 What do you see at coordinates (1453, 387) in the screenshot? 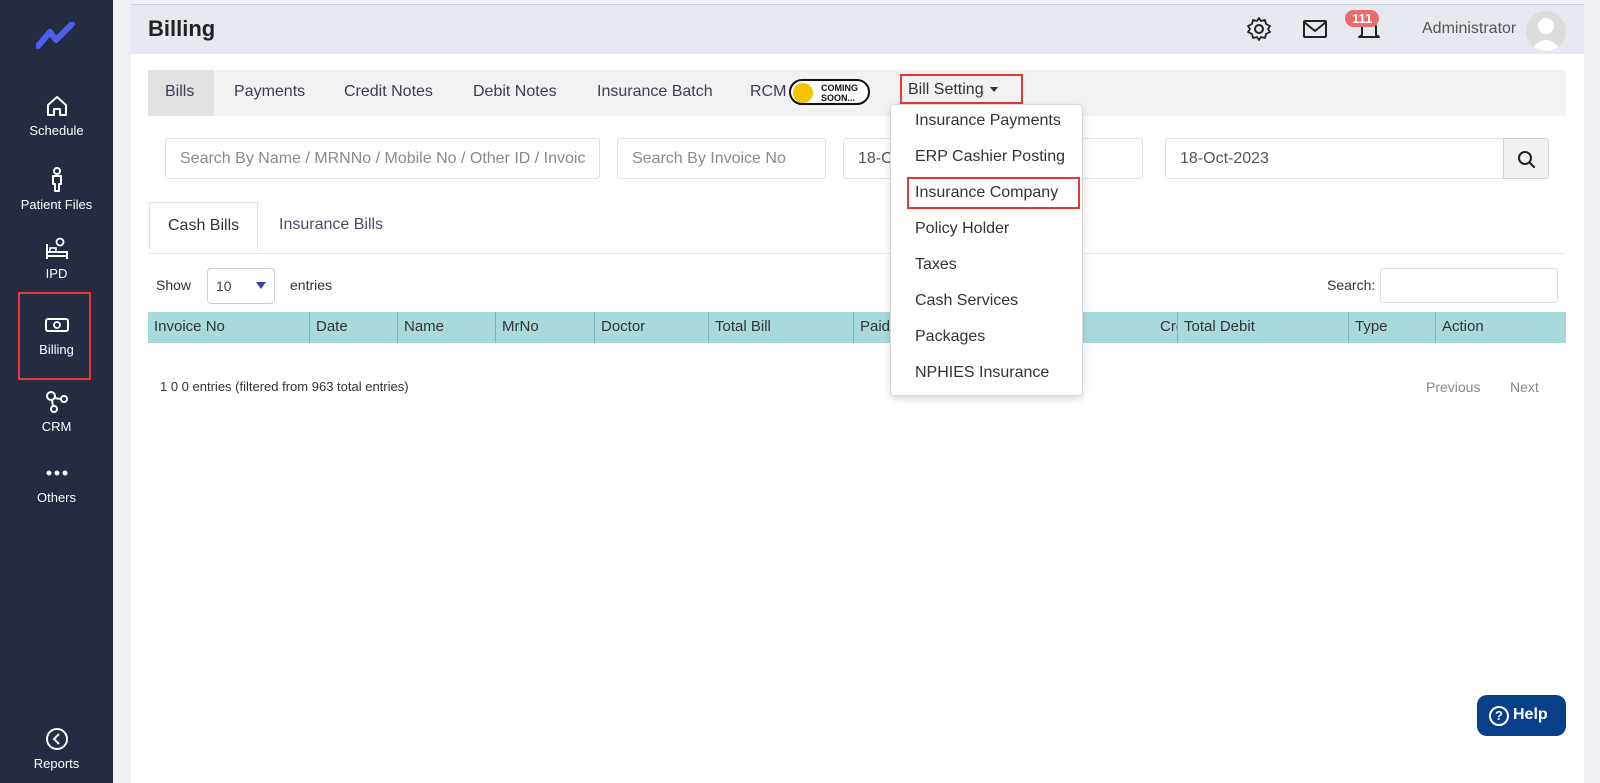
I see `pagination-previous: Previous` at bounding box center [1453, 387].